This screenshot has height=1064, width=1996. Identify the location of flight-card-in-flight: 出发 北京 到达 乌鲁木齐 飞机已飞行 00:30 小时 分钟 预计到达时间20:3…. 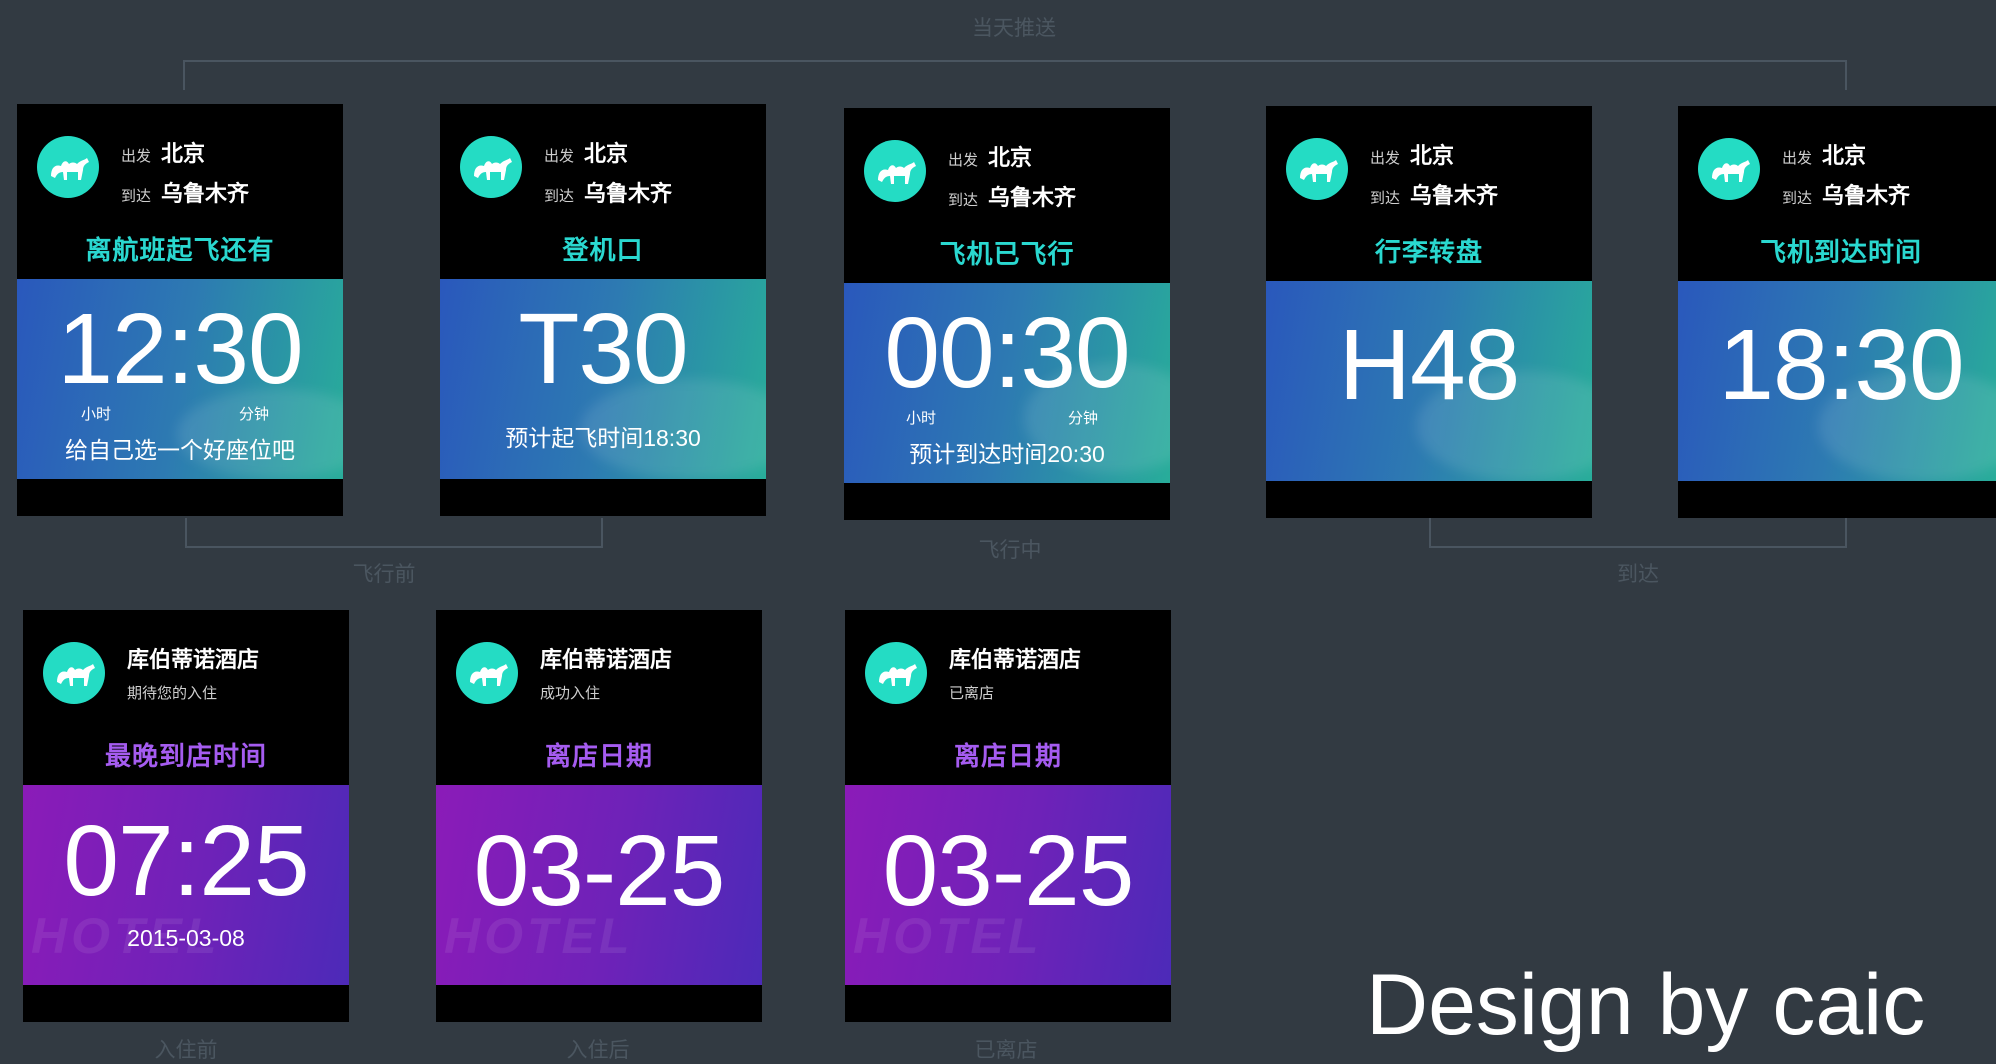
(1007, 314).